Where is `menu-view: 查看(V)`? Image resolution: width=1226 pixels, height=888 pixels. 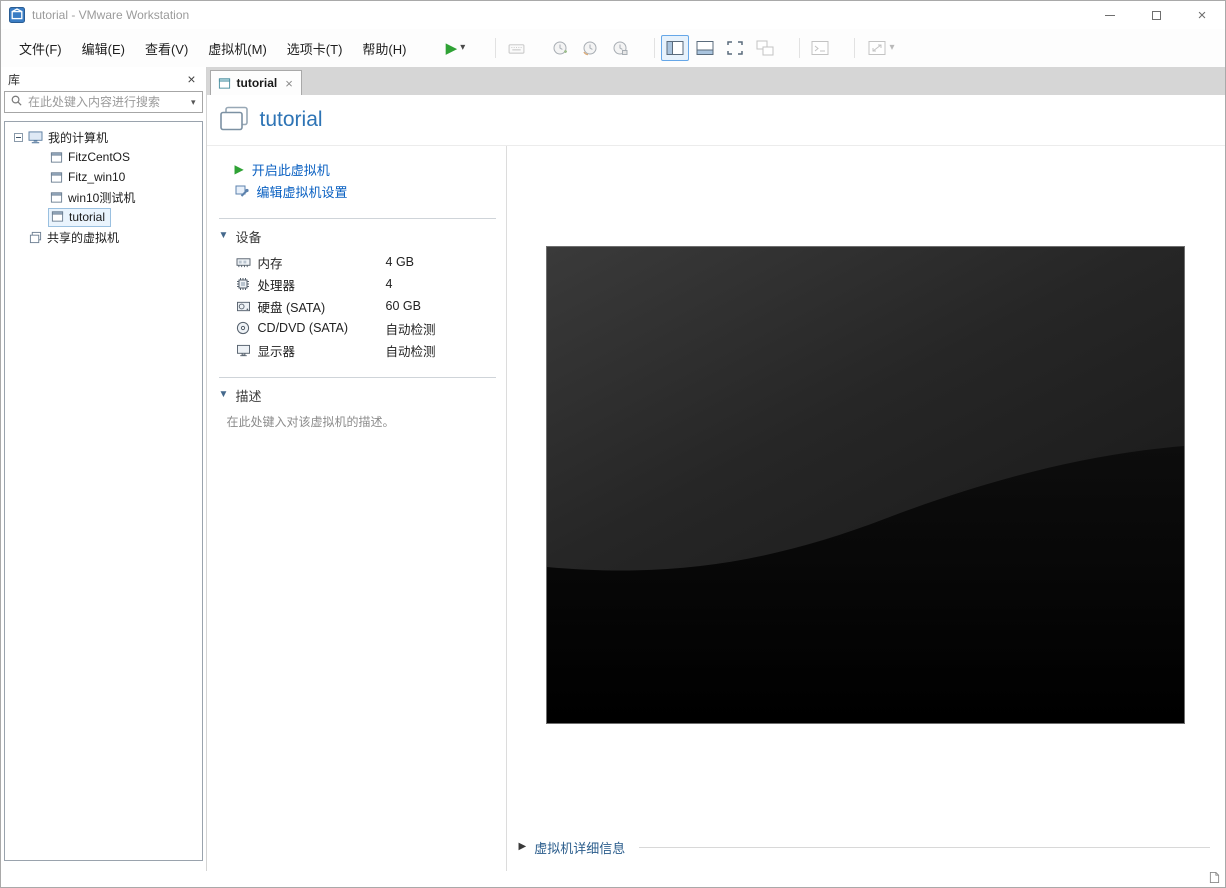
menu-view: 查看(V) is located at coordinates (166, 48).